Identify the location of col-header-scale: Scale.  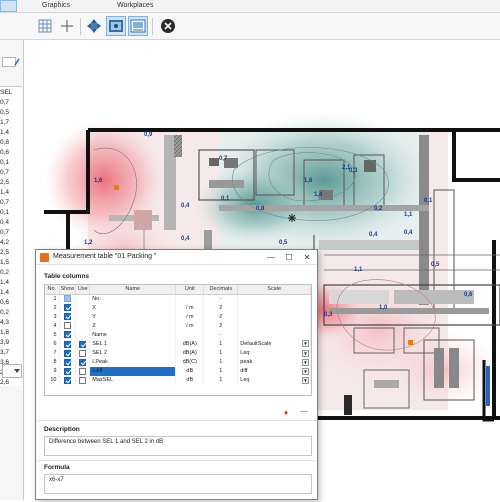
(274, 290).